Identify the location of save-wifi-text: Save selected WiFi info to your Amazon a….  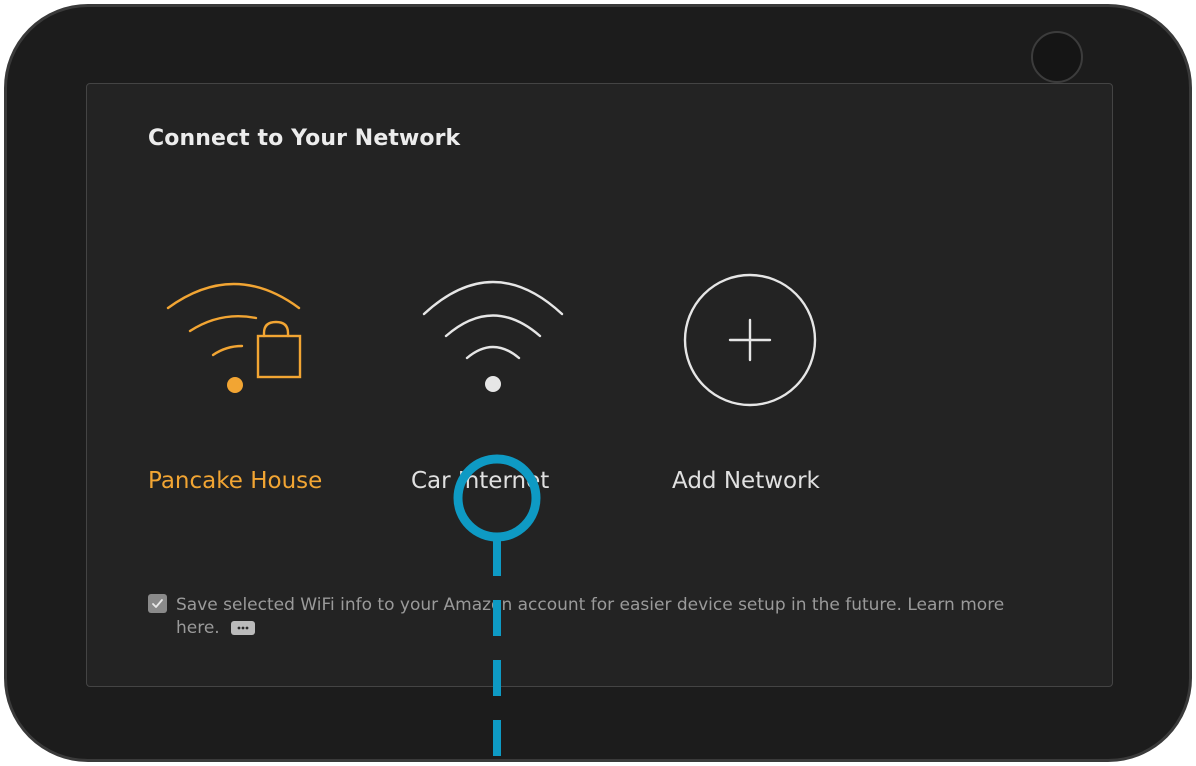
(616, 617).